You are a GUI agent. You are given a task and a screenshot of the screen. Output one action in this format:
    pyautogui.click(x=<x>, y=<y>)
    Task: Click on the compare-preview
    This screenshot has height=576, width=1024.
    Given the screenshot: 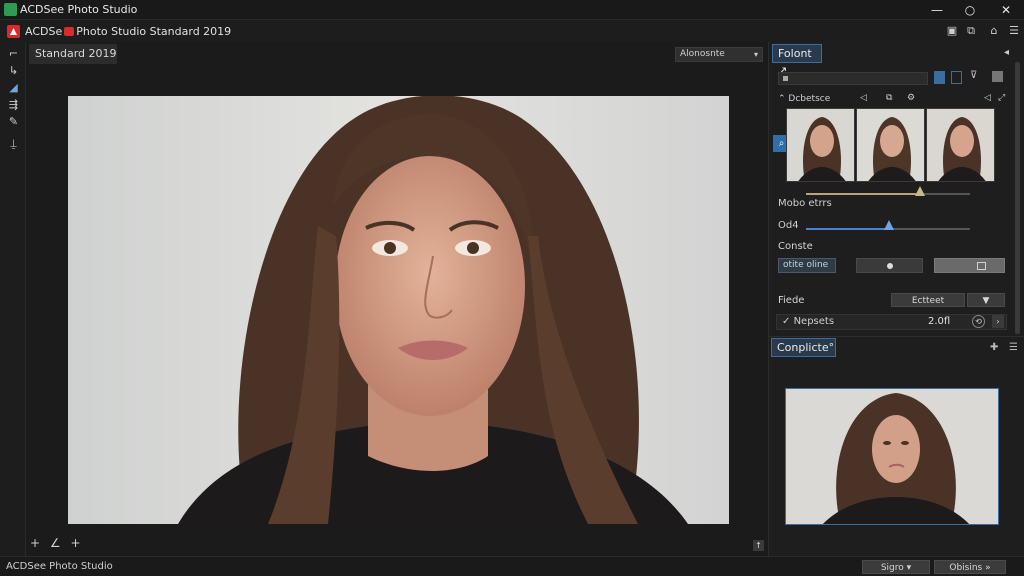 What is the action you would take?
    pyautogui.click(x=892, y=456)
    